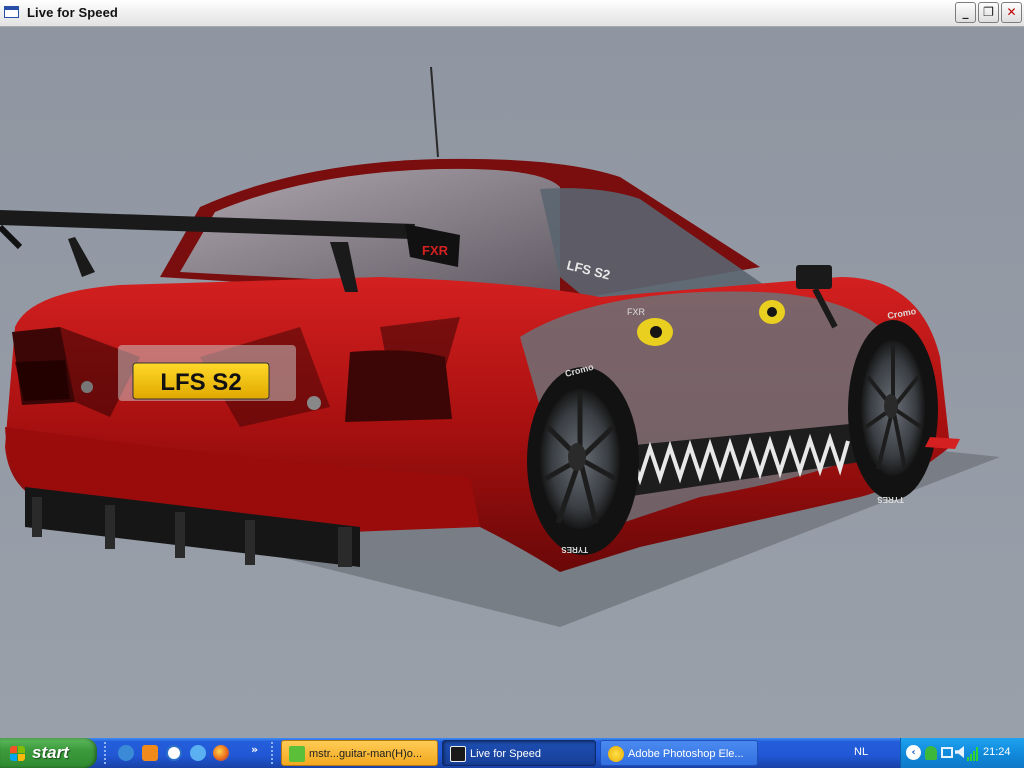  Describe the element at coordinates (198, 753) in the screenshot. I see `messenger-icon` at that location.